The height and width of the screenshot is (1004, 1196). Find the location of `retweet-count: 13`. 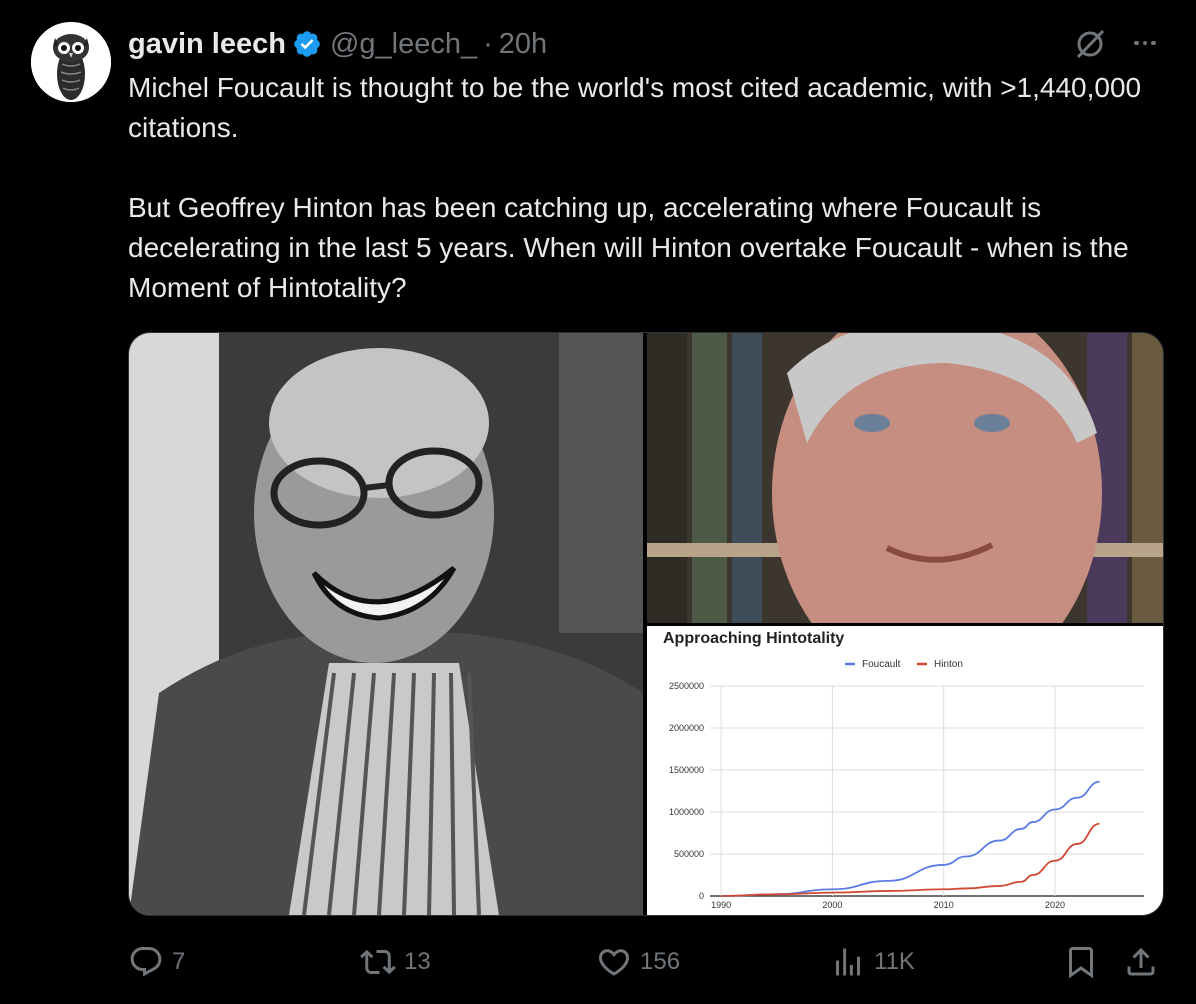

retweet-count: 13 is located at coordinates (417, 961).